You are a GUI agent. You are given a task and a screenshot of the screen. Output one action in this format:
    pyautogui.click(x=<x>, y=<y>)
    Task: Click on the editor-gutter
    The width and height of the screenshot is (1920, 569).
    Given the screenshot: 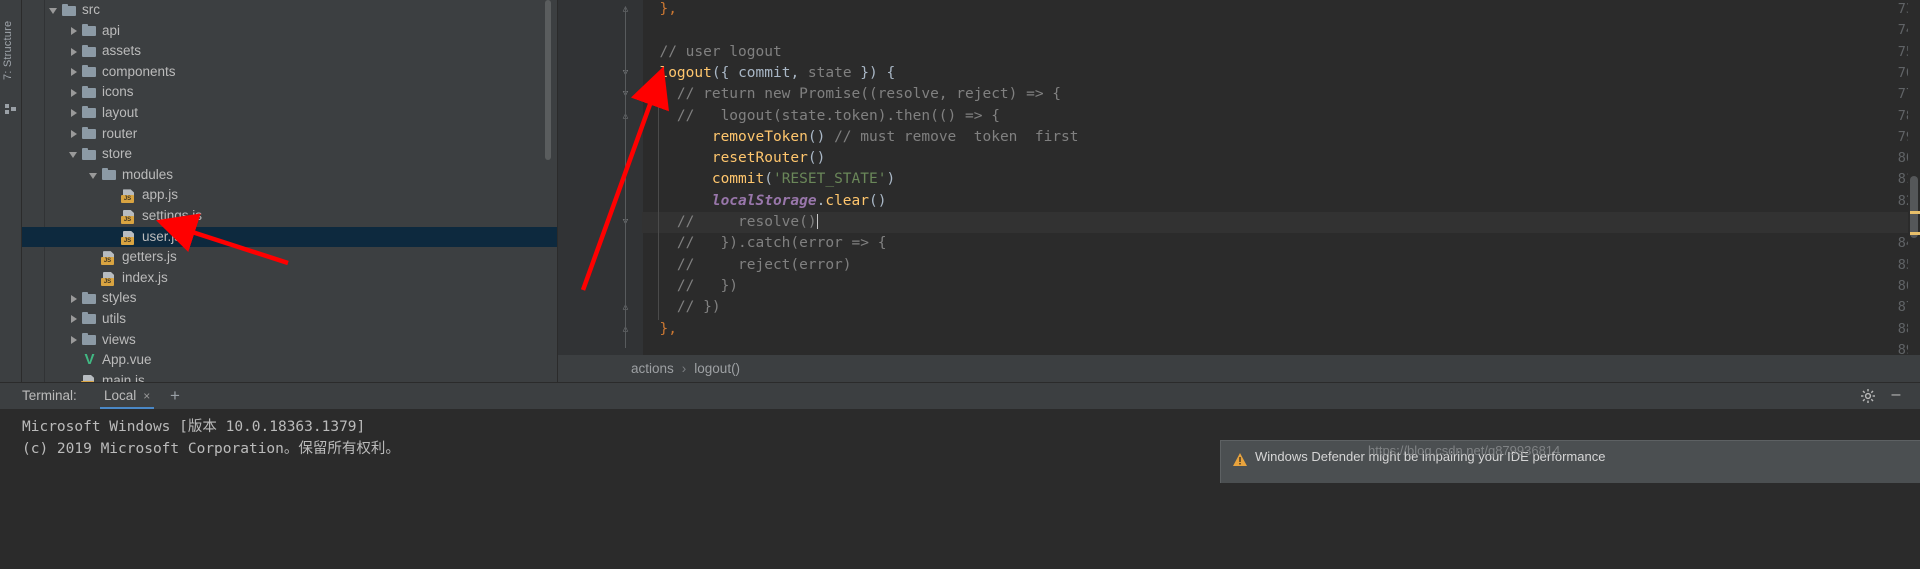 What is the action you would take?
    pyautogui.click(x=589, y=177)
    